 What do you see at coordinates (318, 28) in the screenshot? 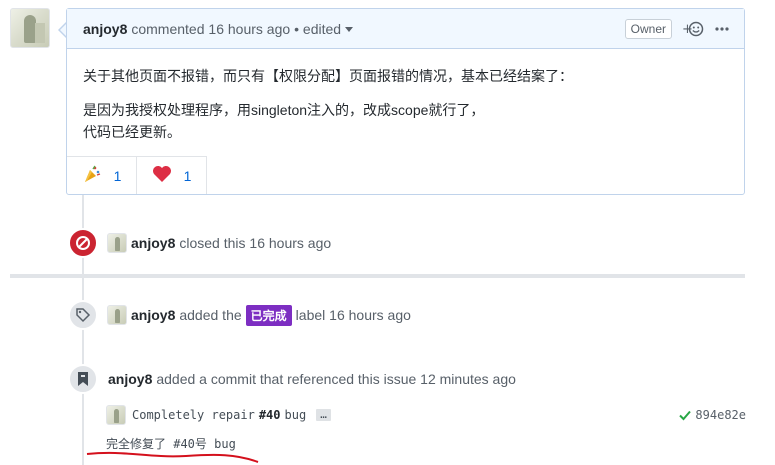
I see `edited-label: • edited` at bounding box center [318, 28].